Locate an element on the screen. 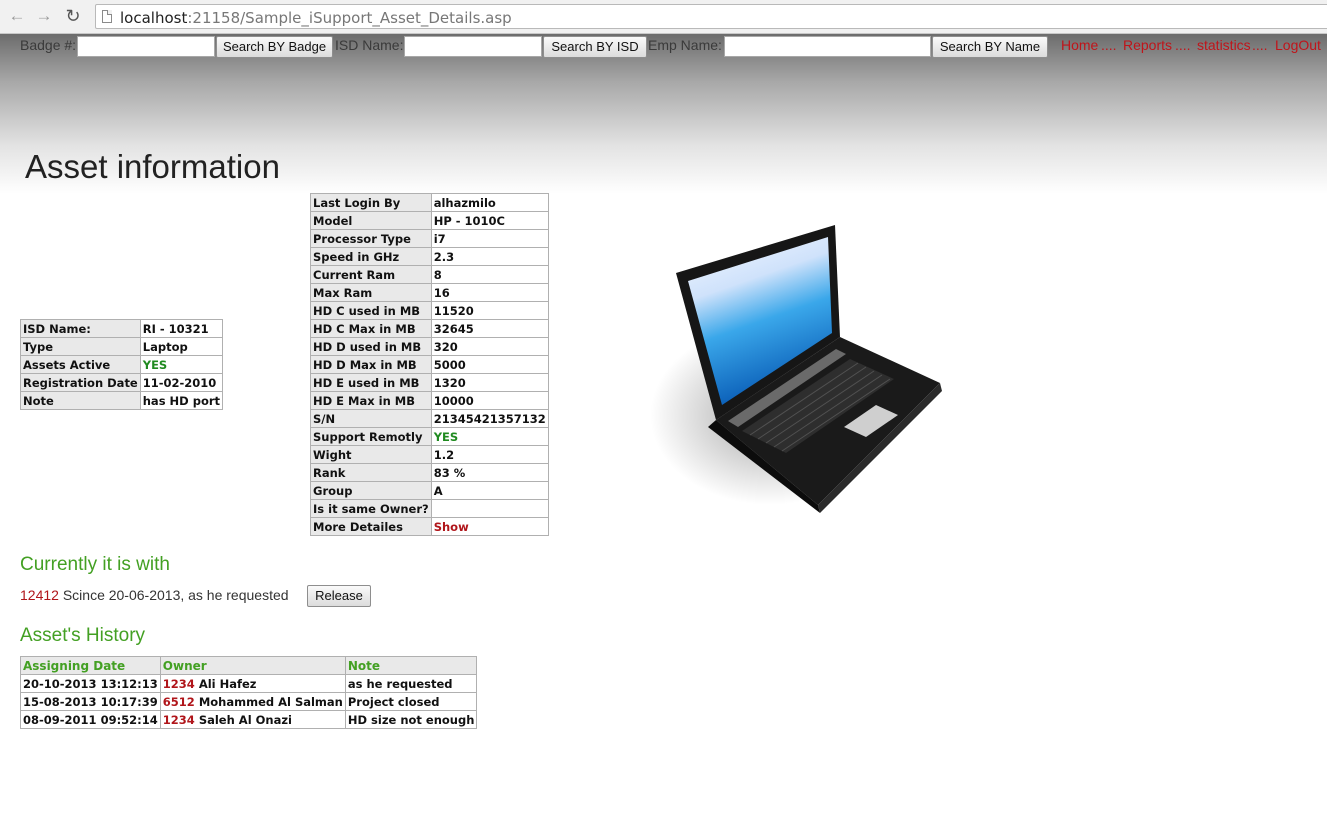  emp-label: Emp Name: is located at coordinates (685, 45).